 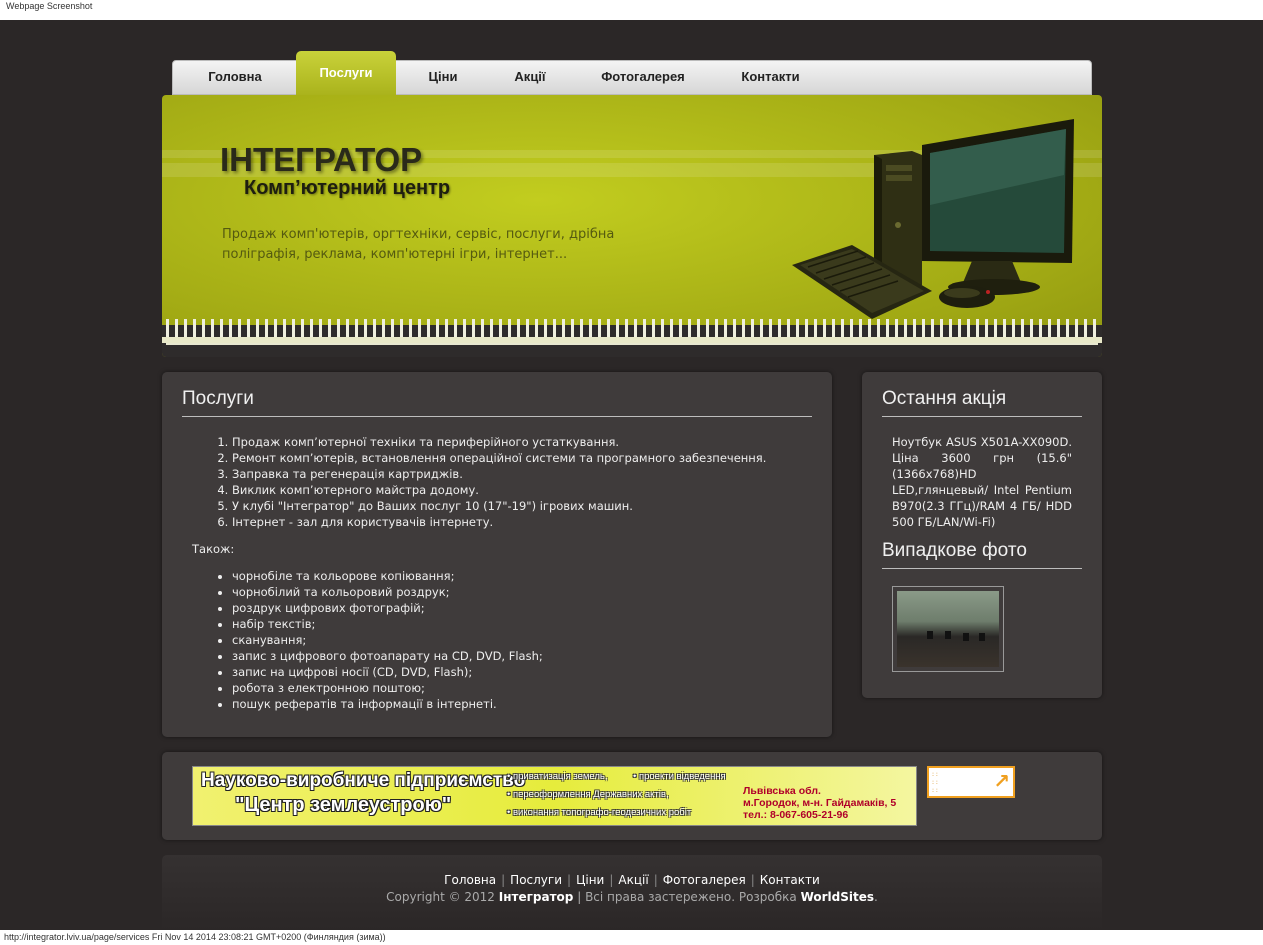 I want to click on list-item: чорнобілий та кольоровий роздрук;, so click(x=387, y=592).